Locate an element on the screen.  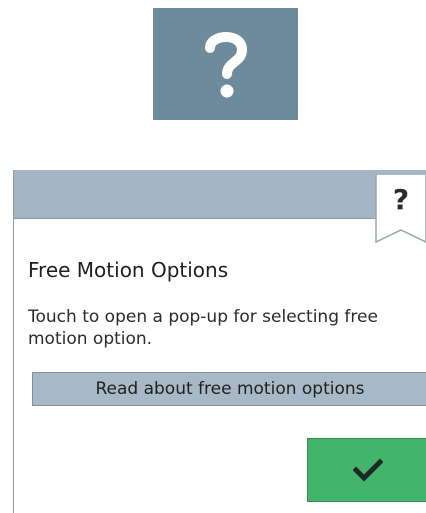
read-about-button: Read about free motion options is located at coordinates (229, 389).